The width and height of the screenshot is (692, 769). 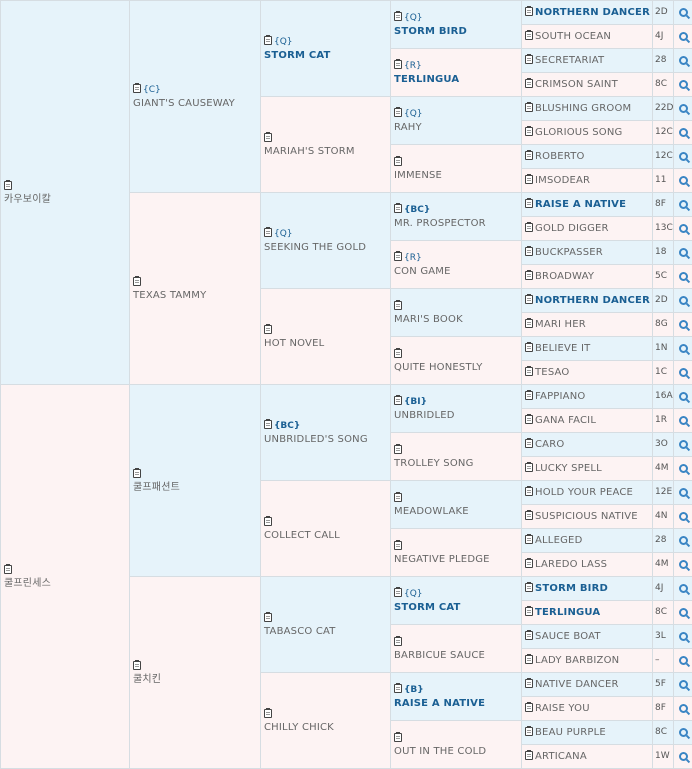 I want to click on horse-name-link: MARIAH'S STORM, so click(x=327, y=151).